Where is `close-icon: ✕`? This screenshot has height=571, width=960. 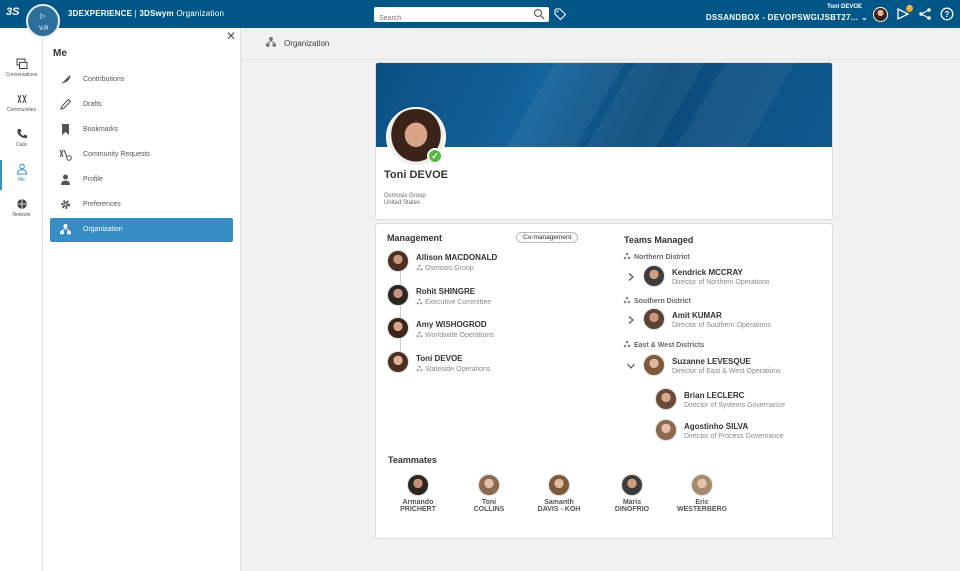
close-icon: ✕ is located at coordinates (231, 36).